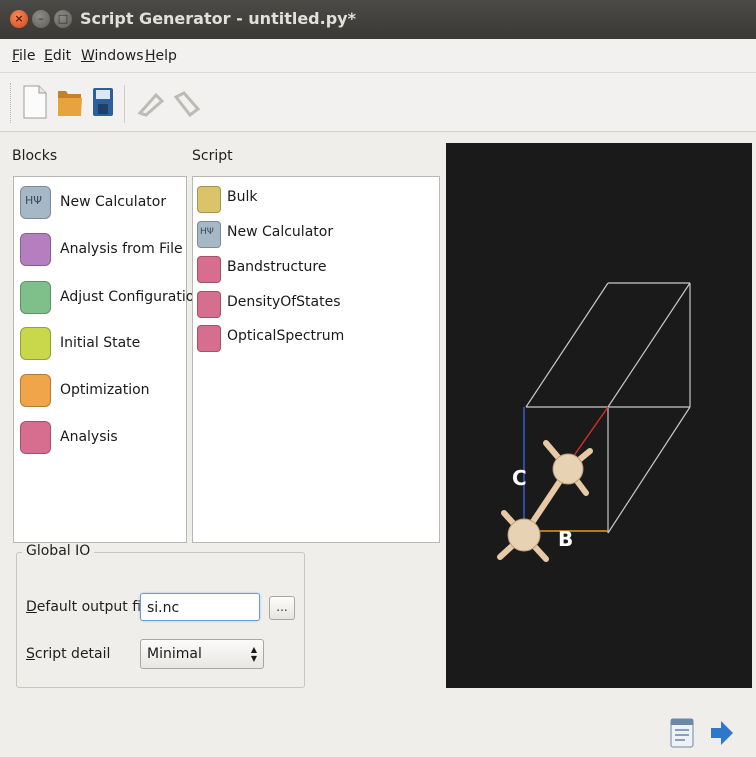 This screenshot has height=757, width=756. Describe the element at coordinates (565, 539) in the screenshot. I see `axis-b-label: B` at that location.